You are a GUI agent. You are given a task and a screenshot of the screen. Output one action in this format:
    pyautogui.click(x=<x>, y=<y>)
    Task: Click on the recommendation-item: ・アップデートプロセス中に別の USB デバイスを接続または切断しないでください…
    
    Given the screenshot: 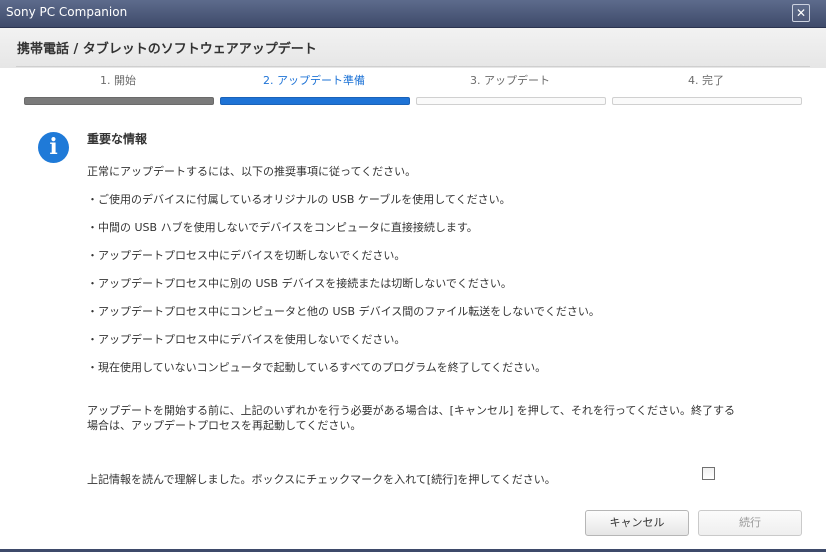 What is the action you would take?
    pyautogui.click(x=299, y=283)
    